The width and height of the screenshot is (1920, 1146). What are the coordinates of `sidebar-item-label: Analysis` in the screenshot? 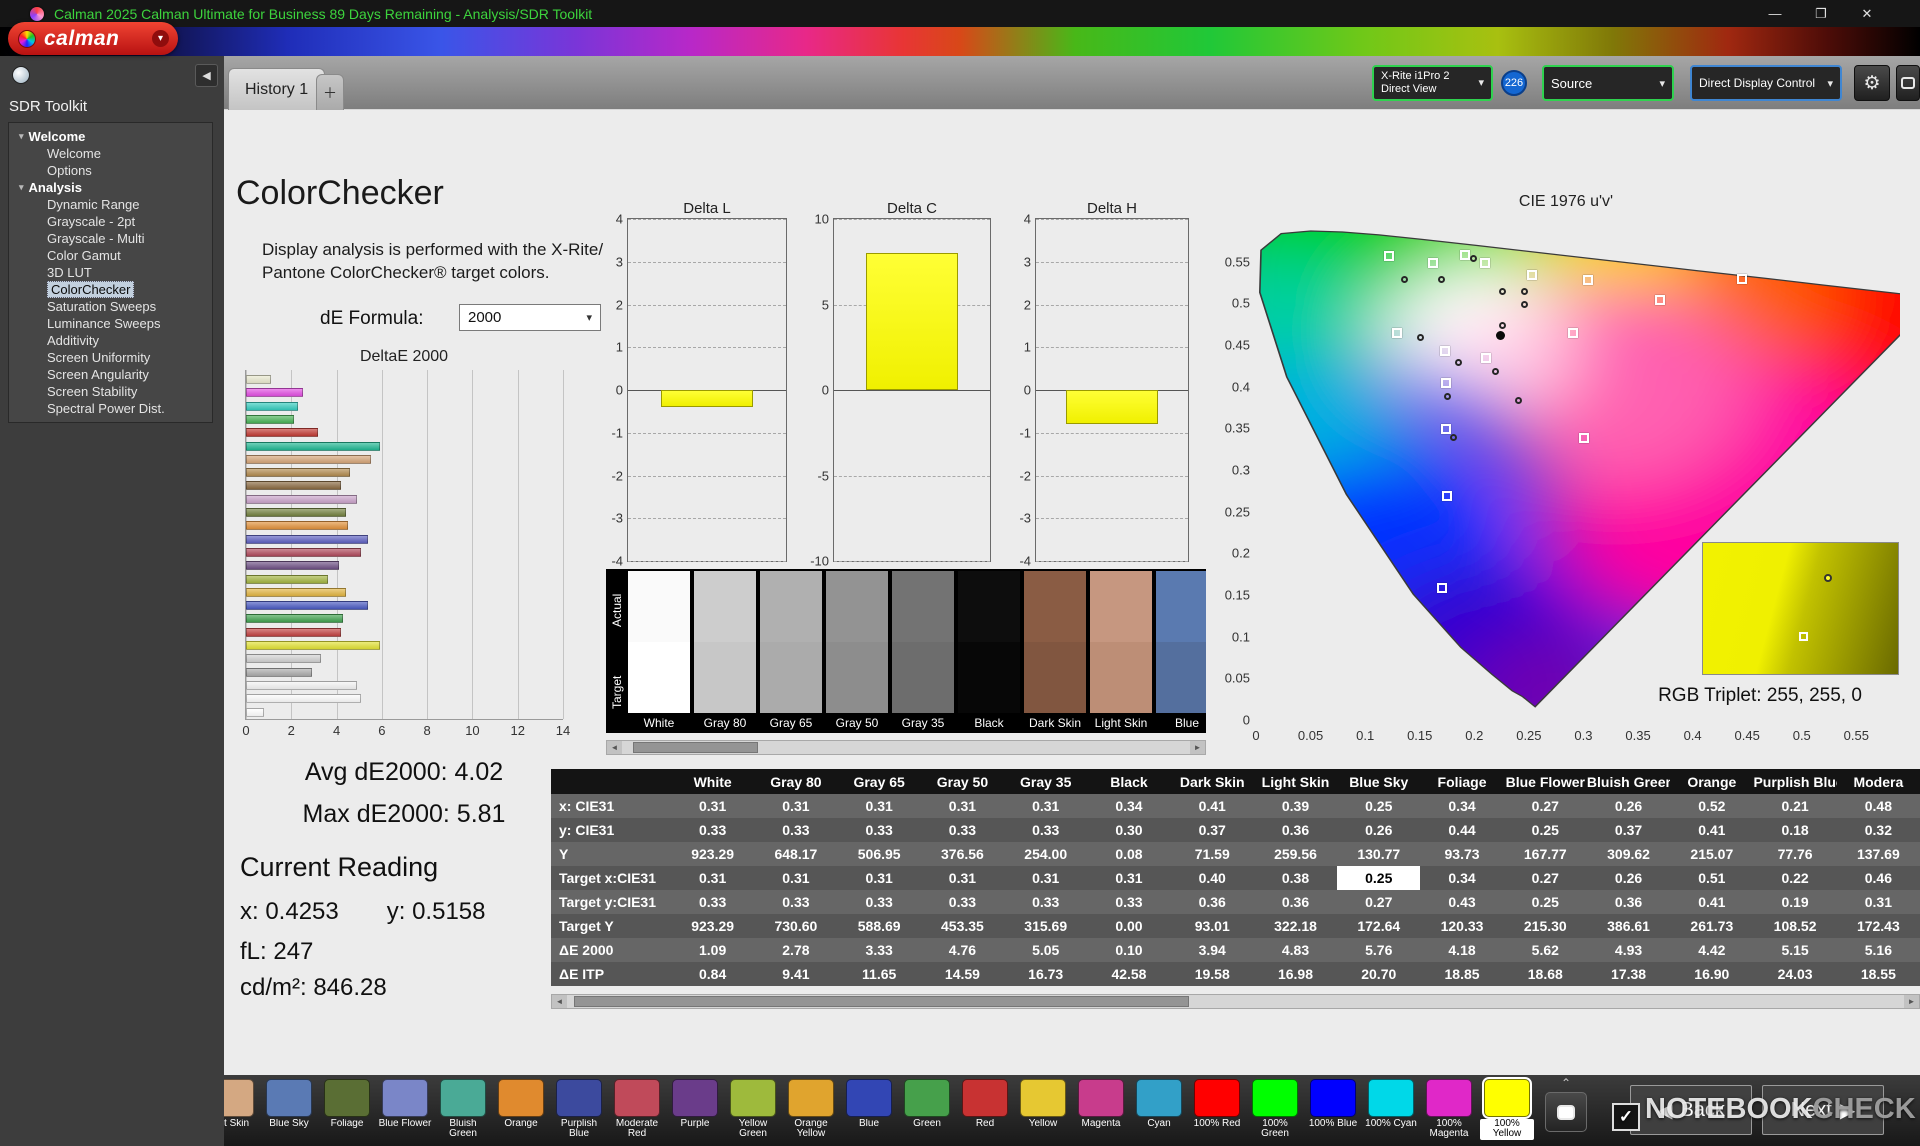 It's located at (55, 187).